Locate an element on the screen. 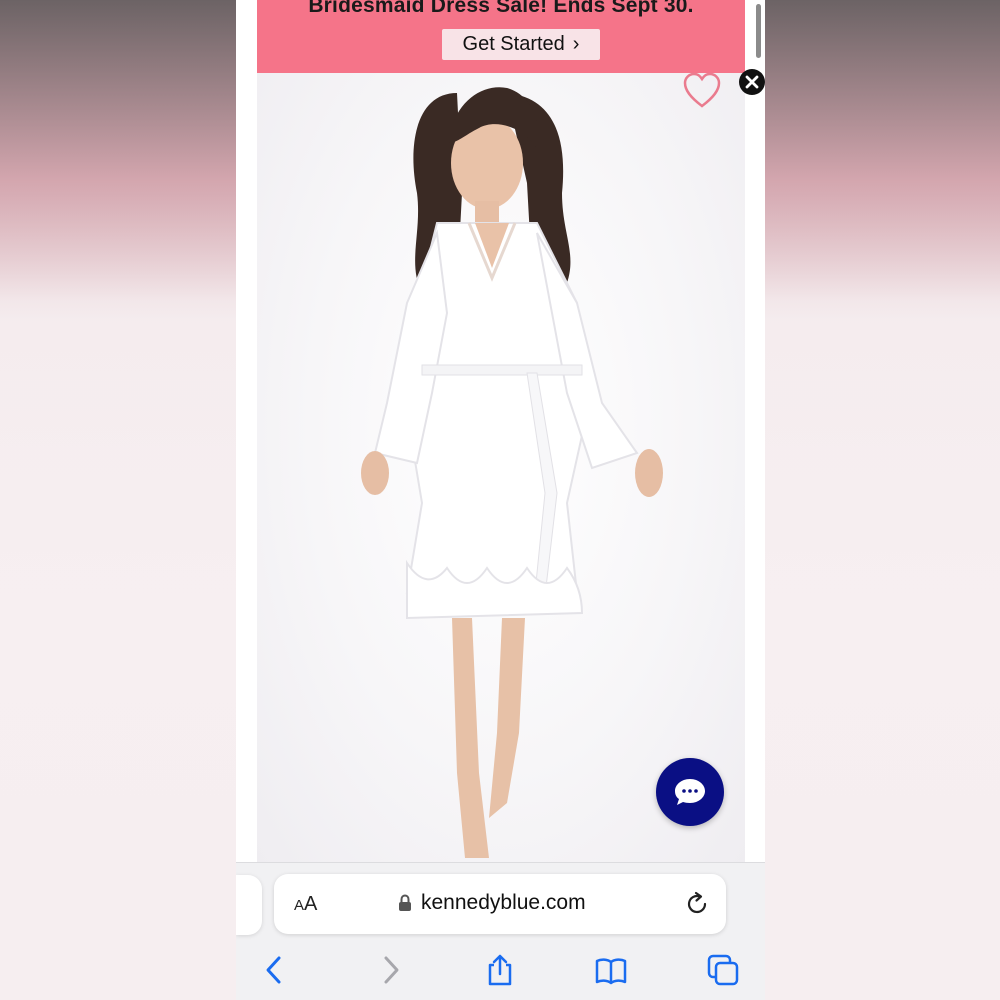 The width and height of the screenshot is (1000, 1000). bookmarks-icon is located at coordinates (611, 970).